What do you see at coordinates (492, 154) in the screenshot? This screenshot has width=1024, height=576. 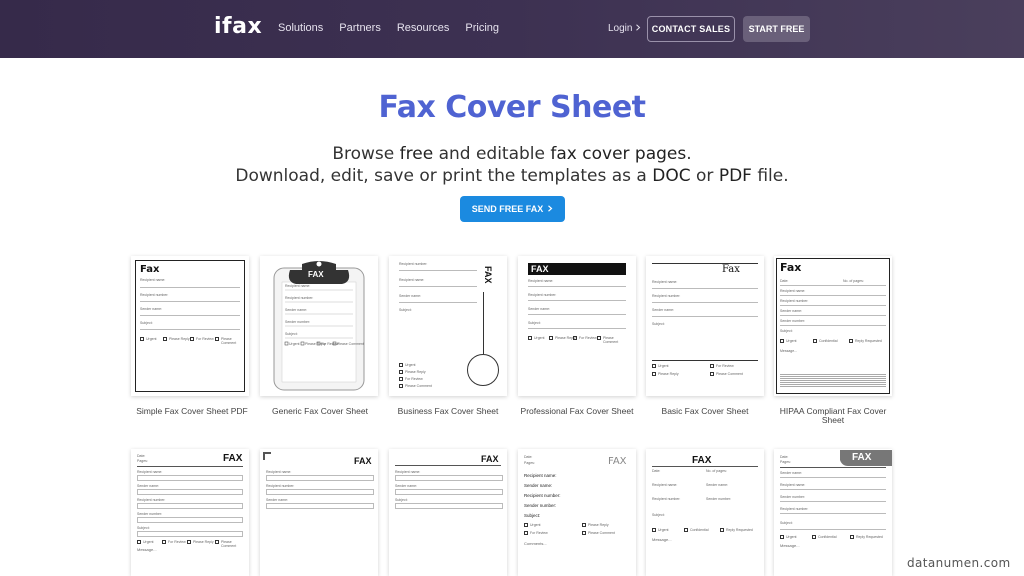 I see `hero-text: and editable` at bounding box center [492, 154].